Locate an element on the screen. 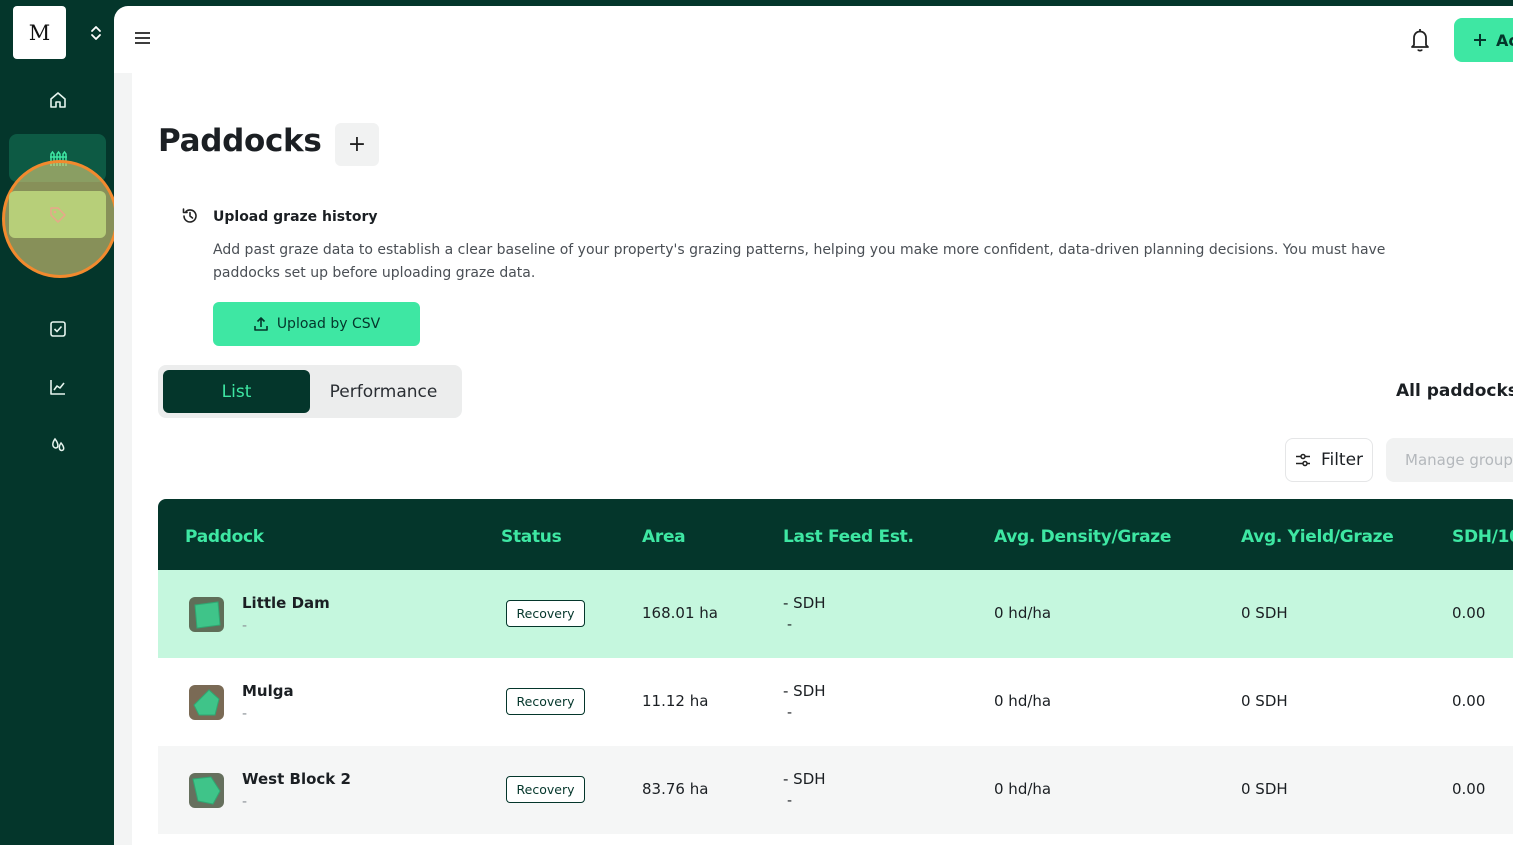  view-toggle: List Performance is located at coordinates (310, 391).